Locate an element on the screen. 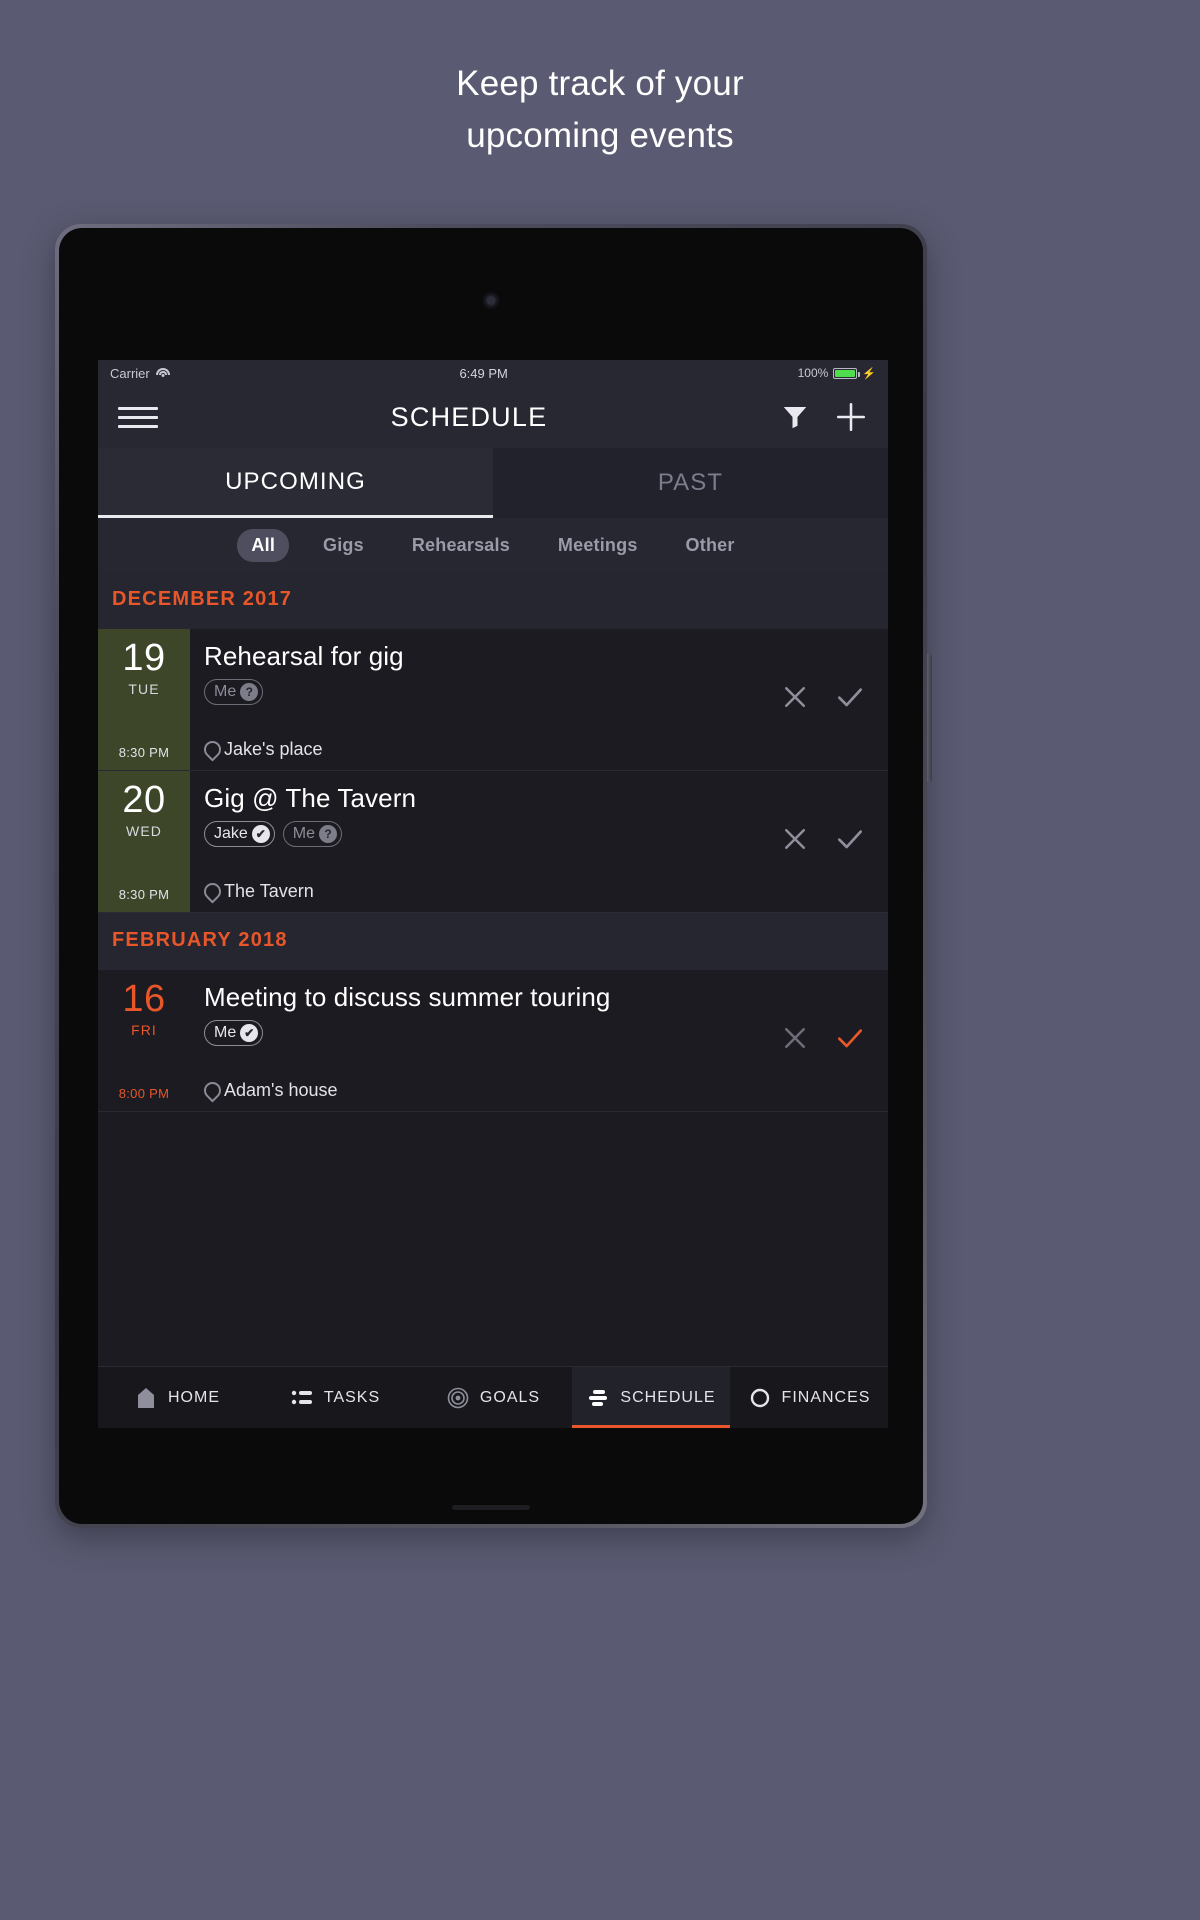 This screenshot has height=1920, width=1200. event-location: The Tavern is located at coordinates (481, 891).